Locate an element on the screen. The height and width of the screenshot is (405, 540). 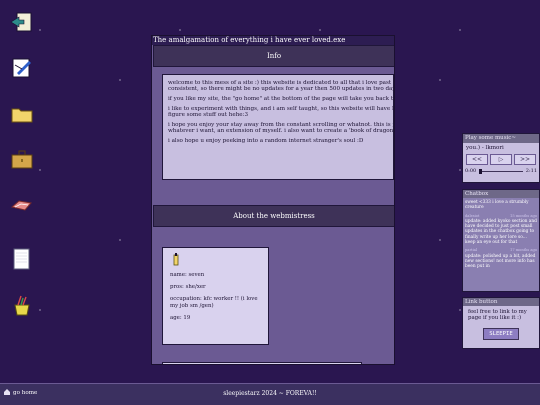
next-button: >> is located at coordinates (525, 159).